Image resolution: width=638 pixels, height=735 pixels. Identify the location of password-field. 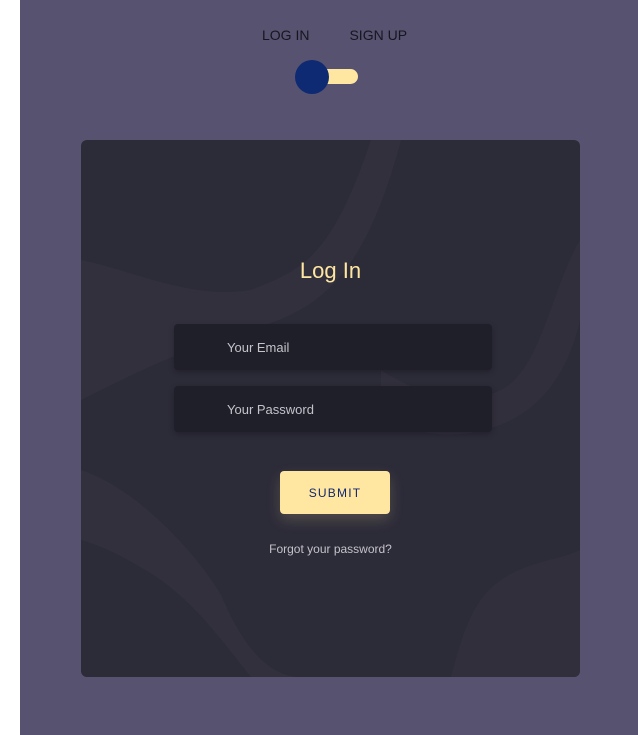
(333, 409).